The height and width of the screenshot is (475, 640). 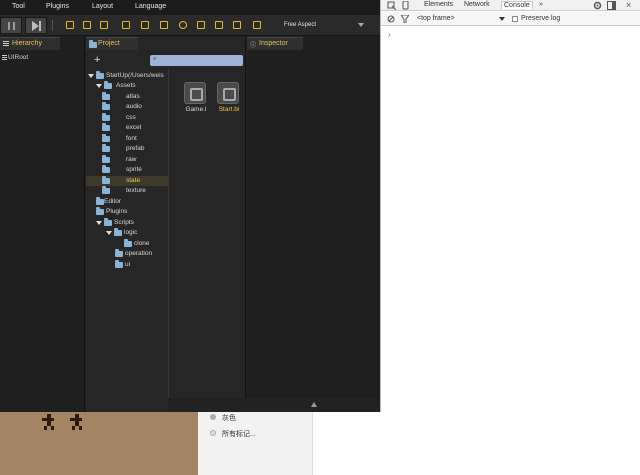 I want to click on preserve-log-checkbox, so click(x=515, y=19).